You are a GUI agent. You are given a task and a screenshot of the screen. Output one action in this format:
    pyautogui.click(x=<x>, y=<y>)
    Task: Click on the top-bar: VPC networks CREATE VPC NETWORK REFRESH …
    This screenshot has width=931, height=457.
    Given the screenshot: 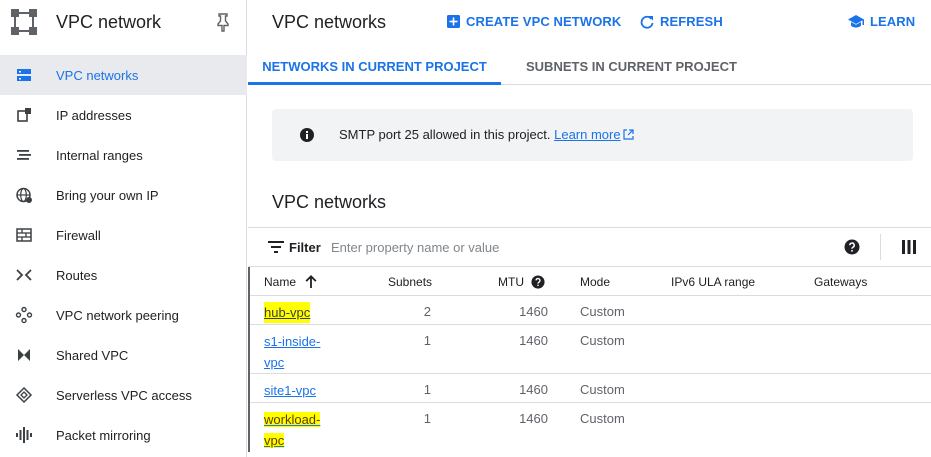 What is the action you would take?
    pyautogui.click(x=589, y=23)
    